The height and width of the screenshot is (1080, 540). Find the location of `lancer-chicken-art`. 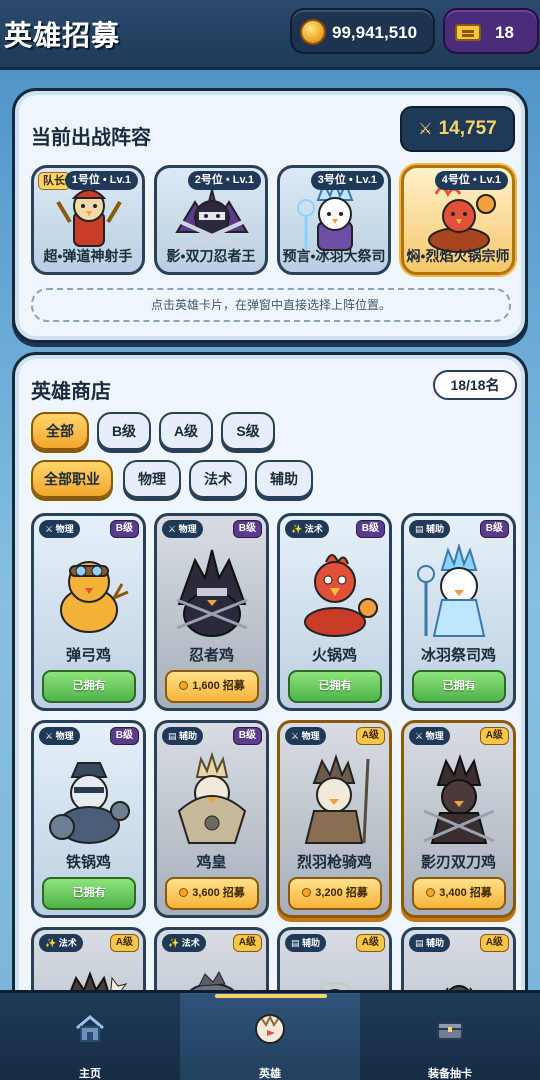

lancer-chicken-art is located at coordinates (337, 798).